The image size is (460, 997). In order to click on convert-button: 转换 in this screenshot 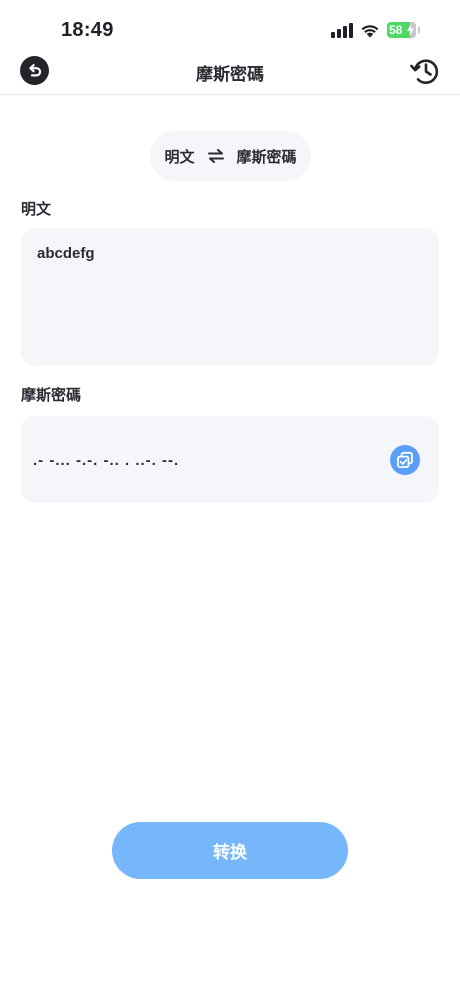, I will do `click(230, 850)`.